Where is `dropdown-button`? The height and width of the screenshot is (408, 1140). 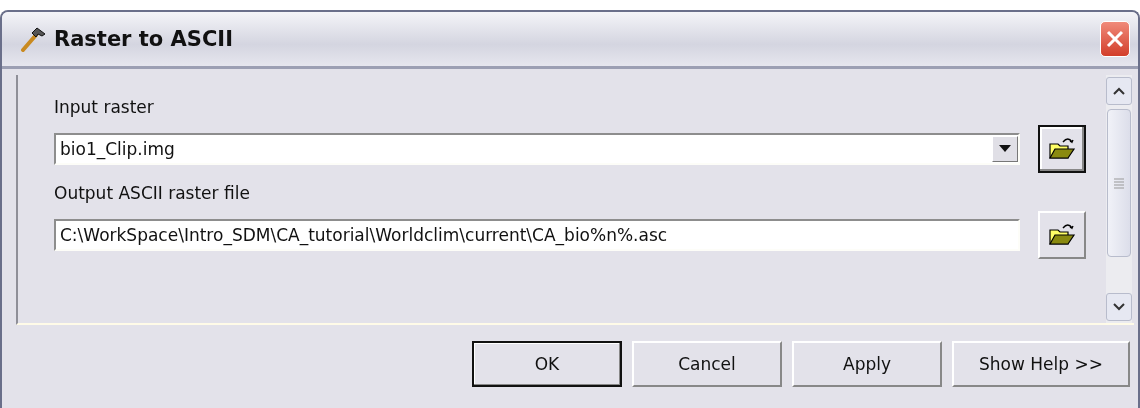
dropdown-button is located at coordinates (1005, 149).